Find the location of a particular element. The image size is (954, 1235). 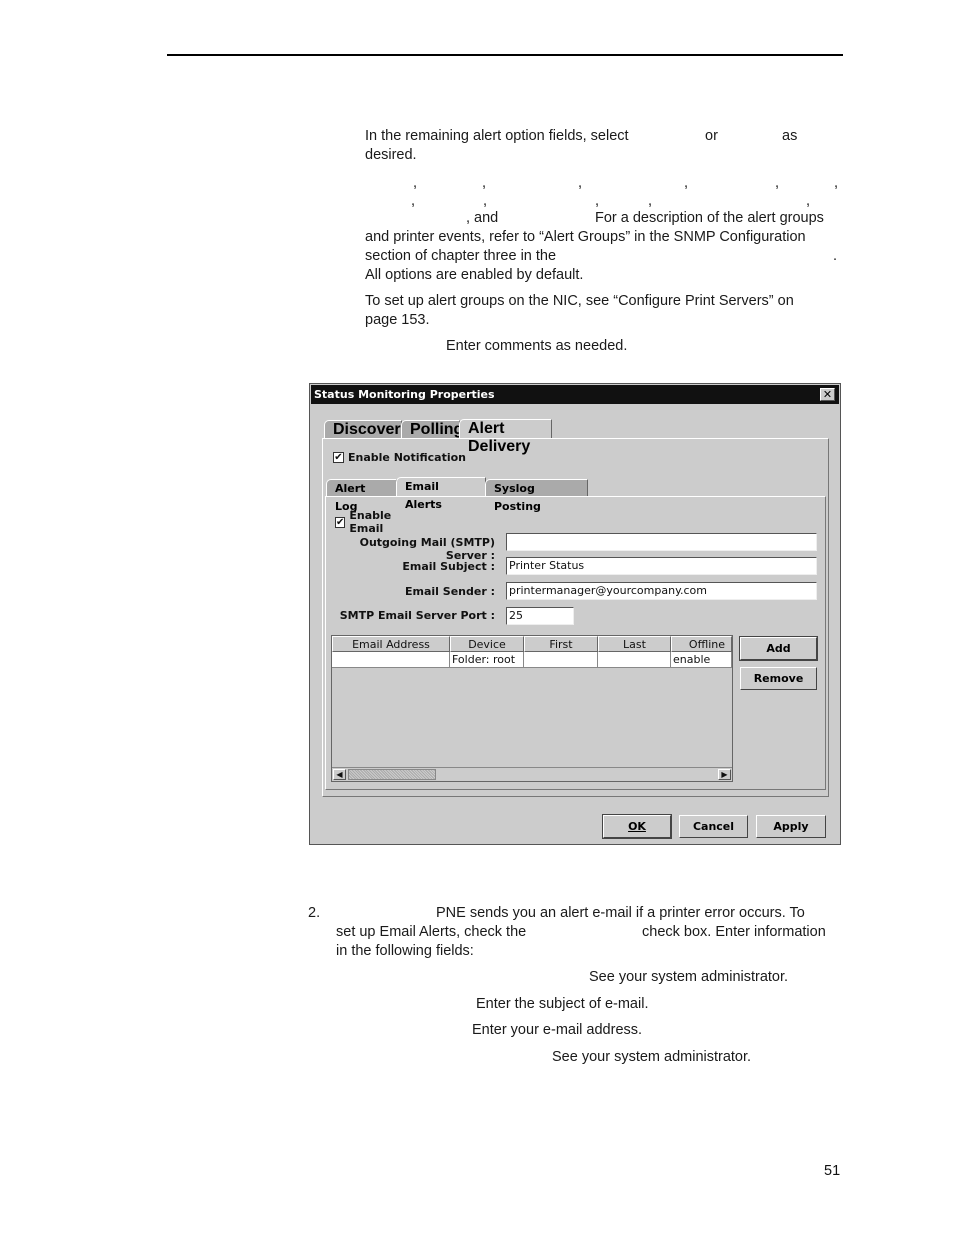

column-header-email-address: Email Address is located at coordinates (391, 644).